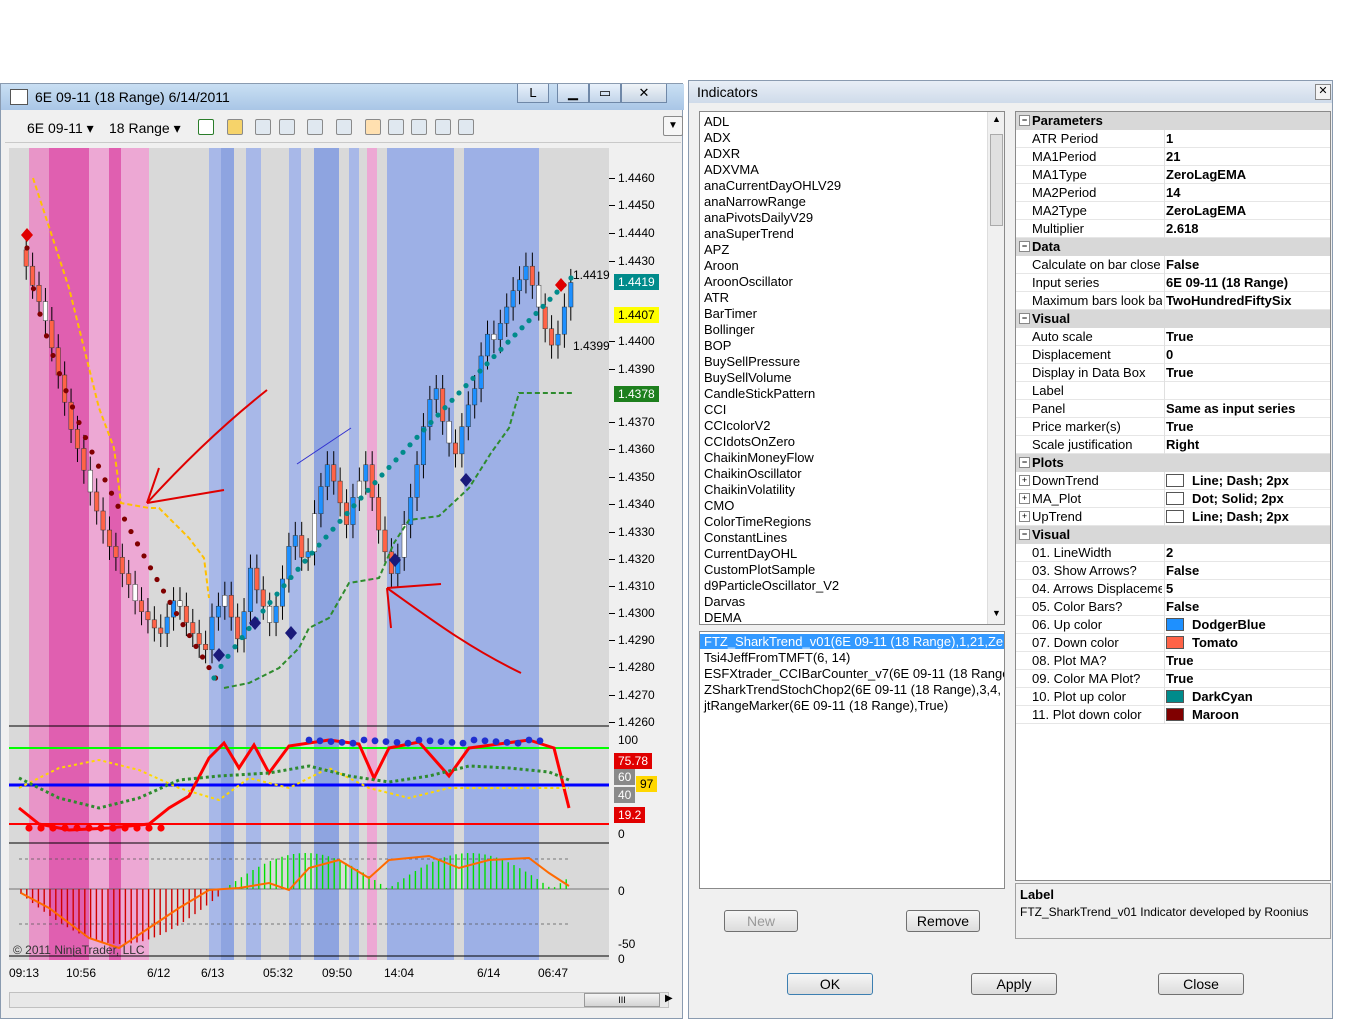  What do you see at coordinates (724, 601) in the screenshot?
I see `indicator-list-item: Darvas` at bounding box center [724, 601].